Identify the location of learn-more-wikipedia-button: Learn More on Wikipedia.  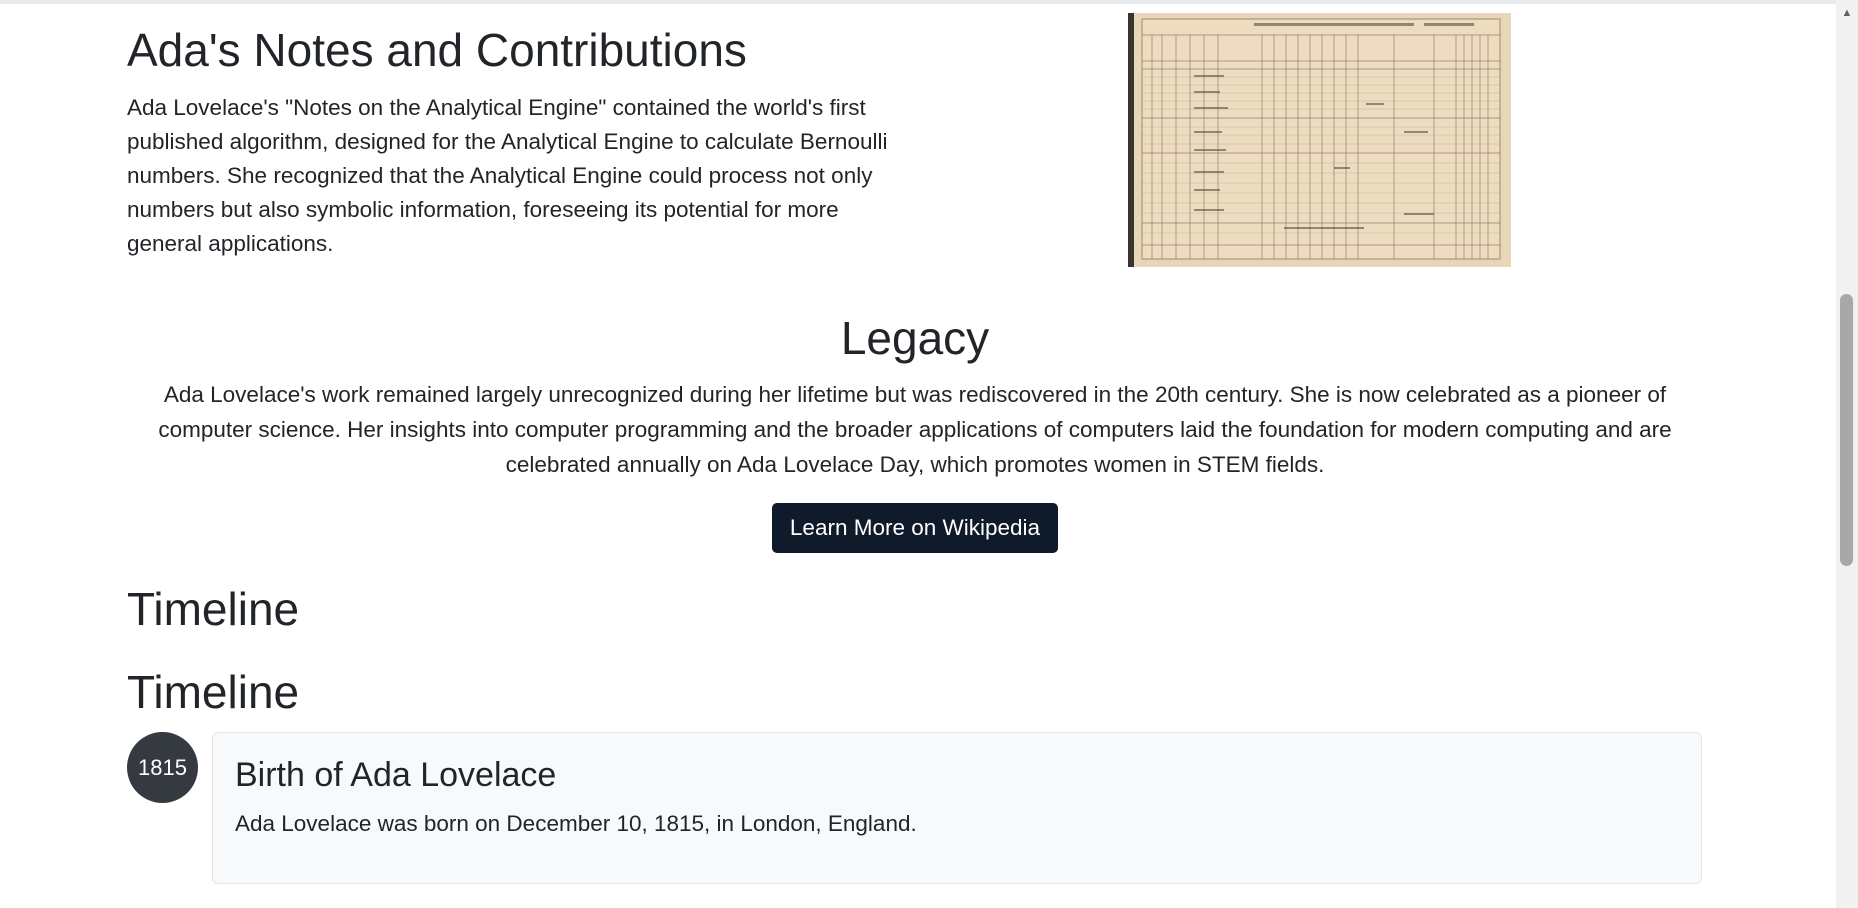
(915, 528).